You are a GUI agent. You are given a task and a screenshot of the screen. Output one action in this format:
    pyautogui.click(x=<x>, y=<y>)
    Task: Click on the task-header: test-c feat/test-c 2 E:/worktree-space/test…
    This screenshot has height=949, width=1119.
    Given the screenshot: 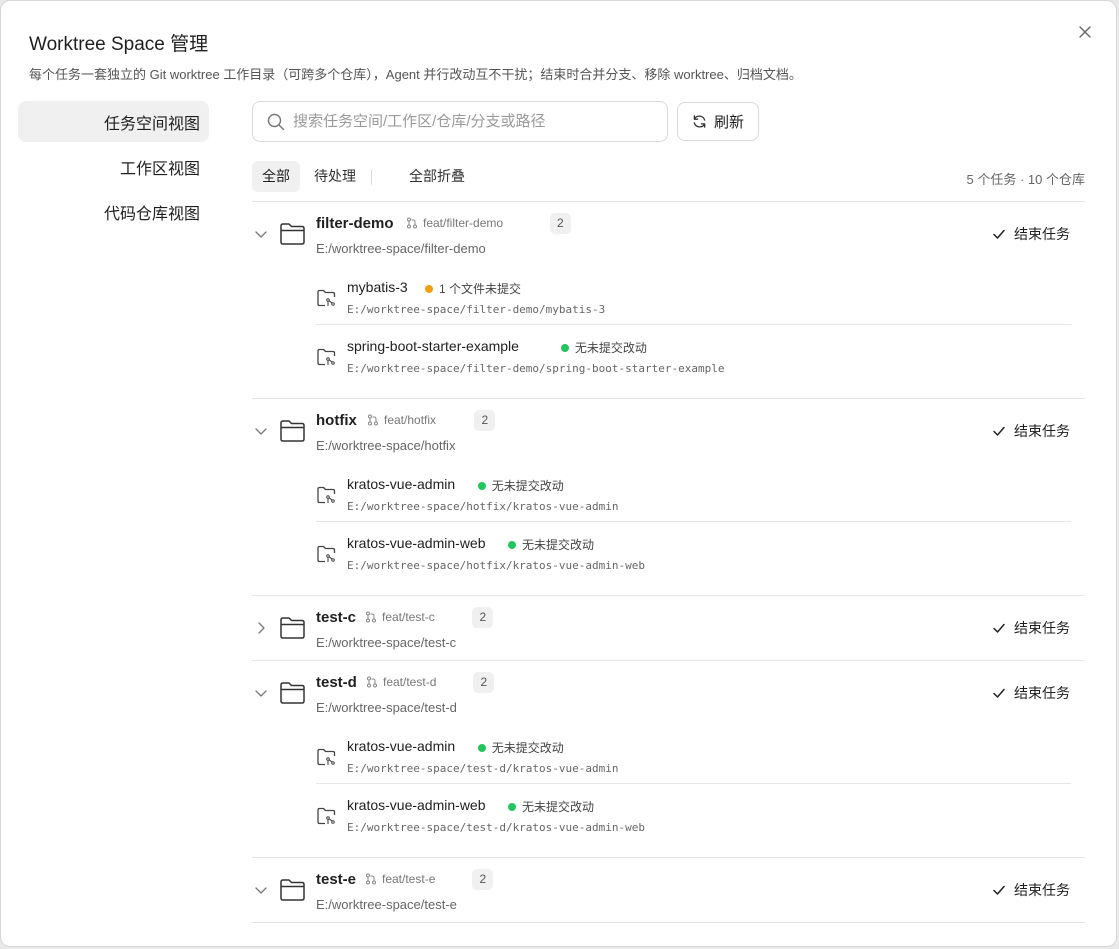 What is the action you would take?
    pyautogui.click(x=668, y=628)
    